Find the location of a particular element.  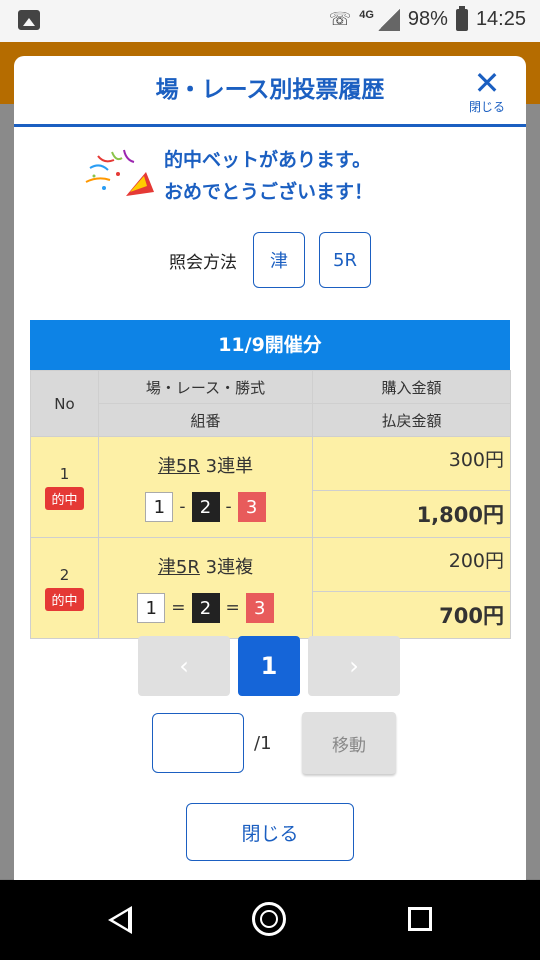

payout-amount: 700円 is located at coordinates (411, 615).